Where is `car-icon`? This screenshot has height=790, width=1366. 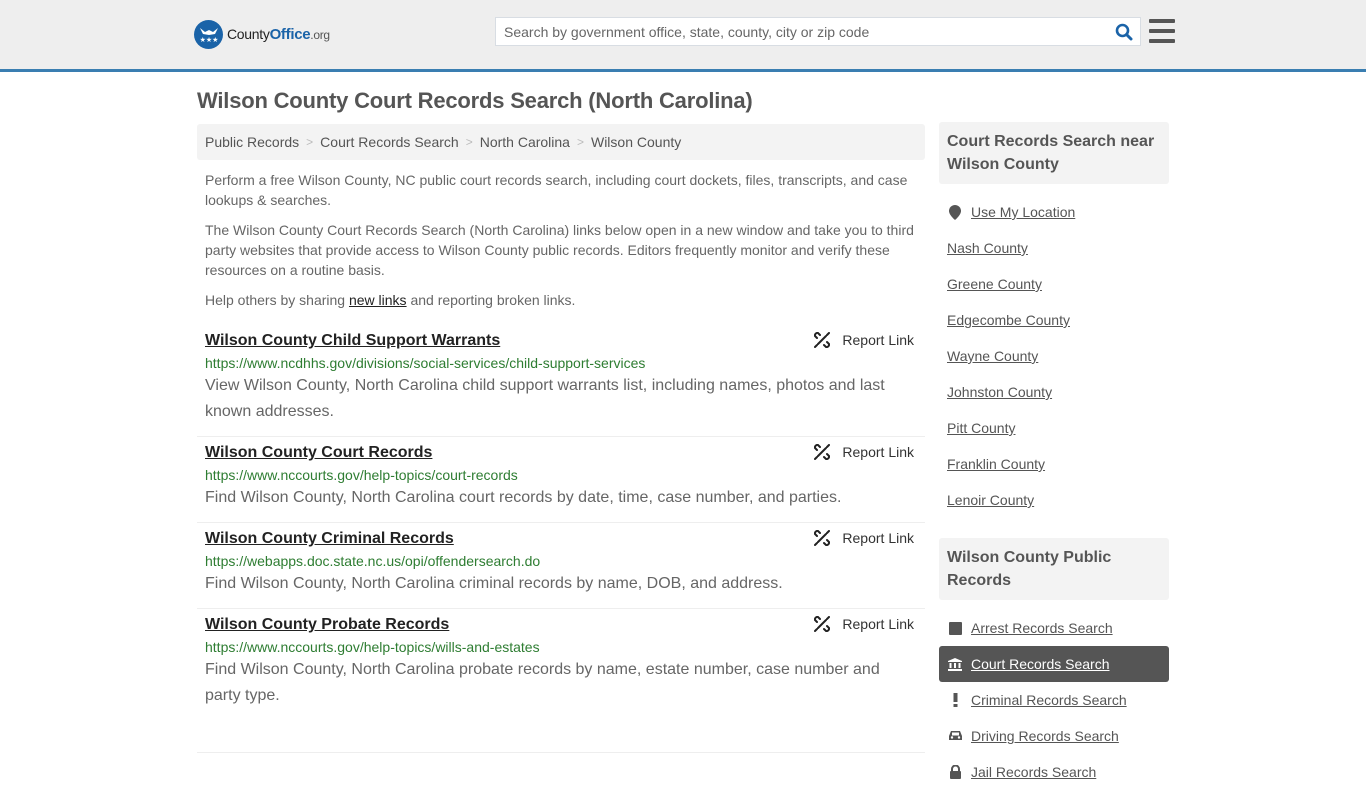
car-icon is located at coordinates (955, 736).